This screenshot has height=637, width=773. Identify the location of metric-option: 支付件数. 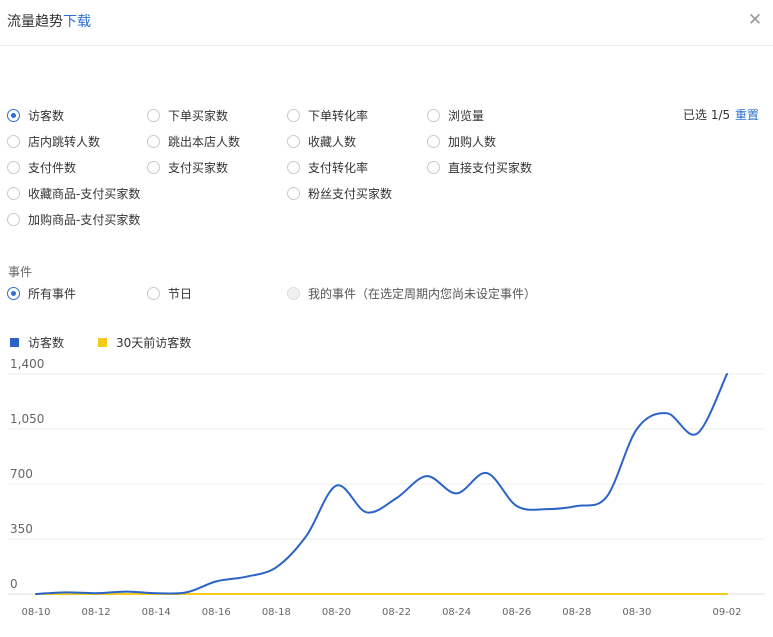
(41, 167).